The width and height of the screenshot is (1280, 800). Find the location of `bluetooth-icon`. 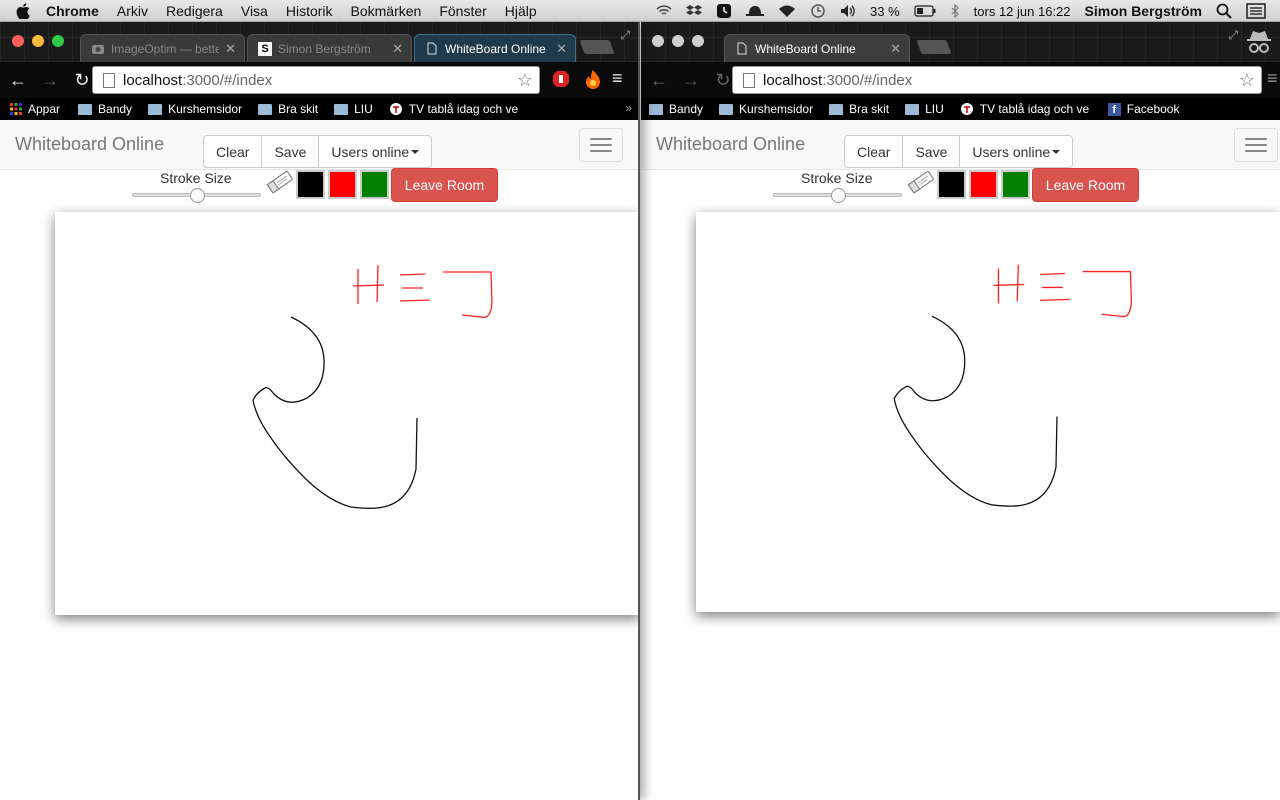

bluetooth-icon is located at coordinates (955, 11).